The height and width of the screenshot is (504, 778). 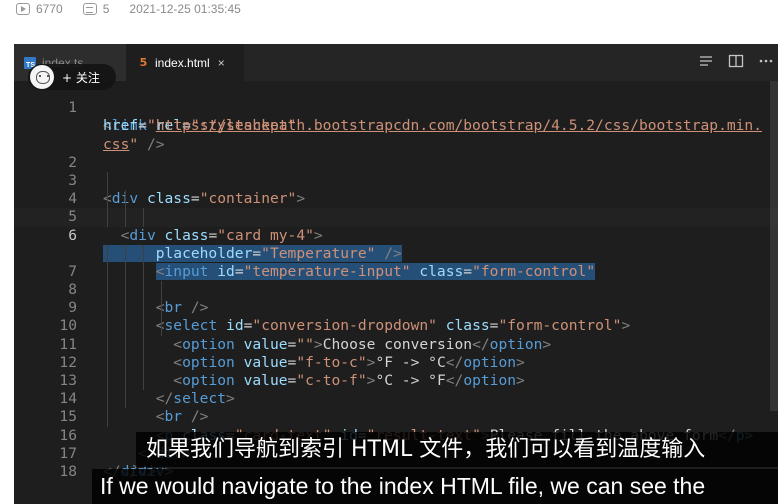 I want to click on avatar, so click(x=42, y=77).